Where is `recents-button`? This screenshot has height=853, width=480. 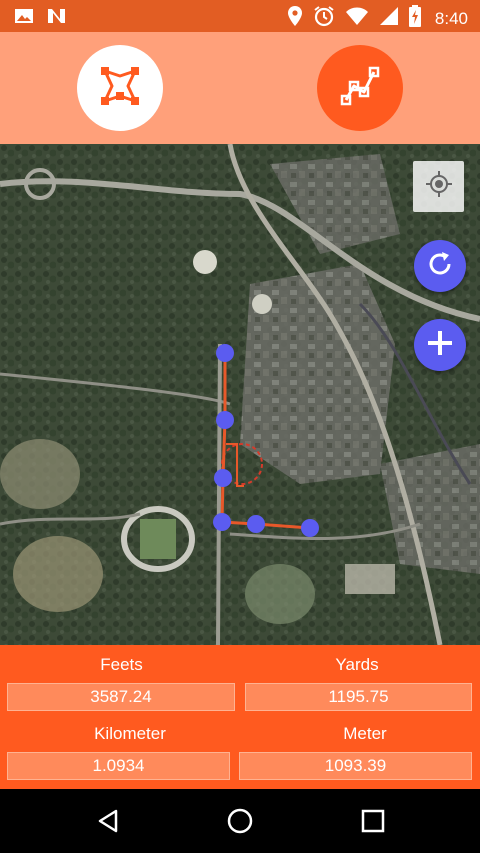 recents-button is located at coordinates (373, 823).